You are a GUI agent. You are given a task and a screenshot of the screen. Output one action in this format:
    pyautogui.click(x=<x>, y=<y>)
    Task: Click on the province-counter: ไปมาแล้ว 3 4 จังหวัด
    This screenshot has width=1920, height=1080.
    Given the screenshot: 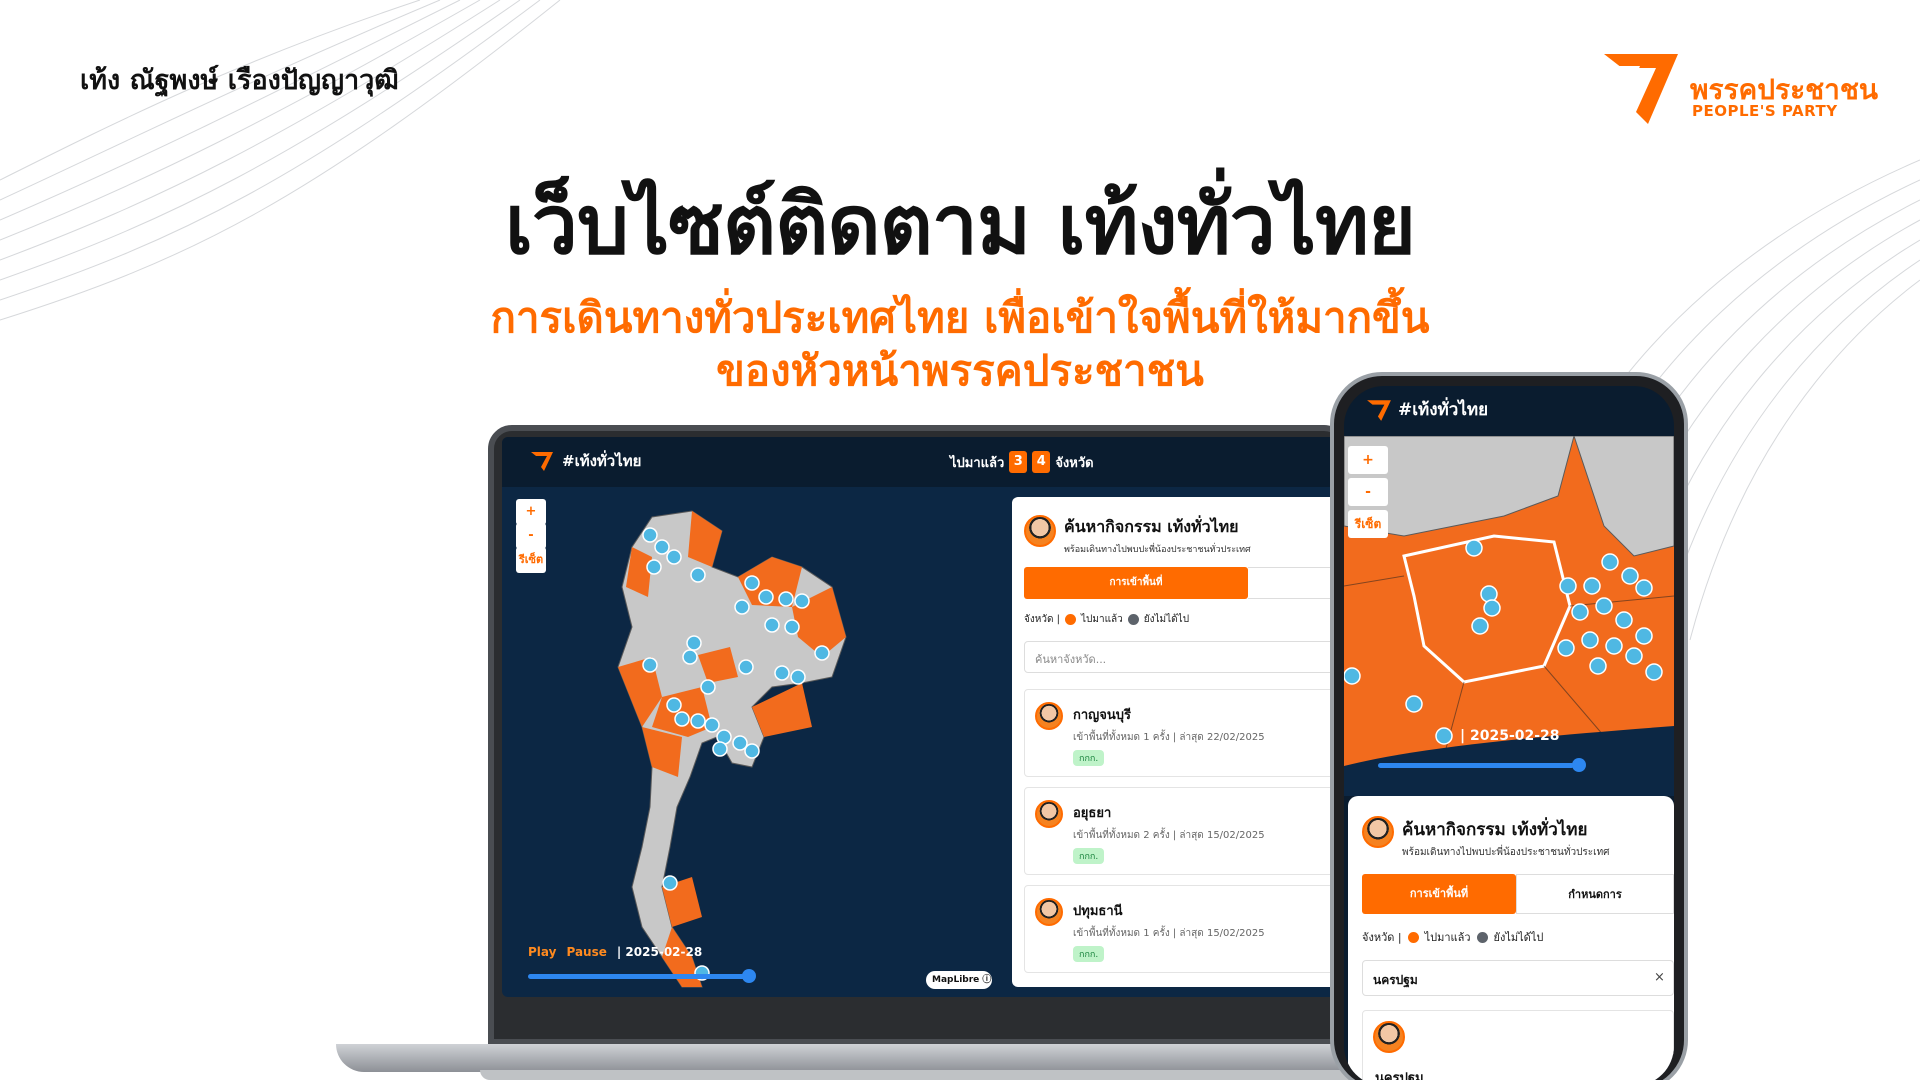 What is the action you would take?
    pyautogui.click(x=1022, y=462)
    